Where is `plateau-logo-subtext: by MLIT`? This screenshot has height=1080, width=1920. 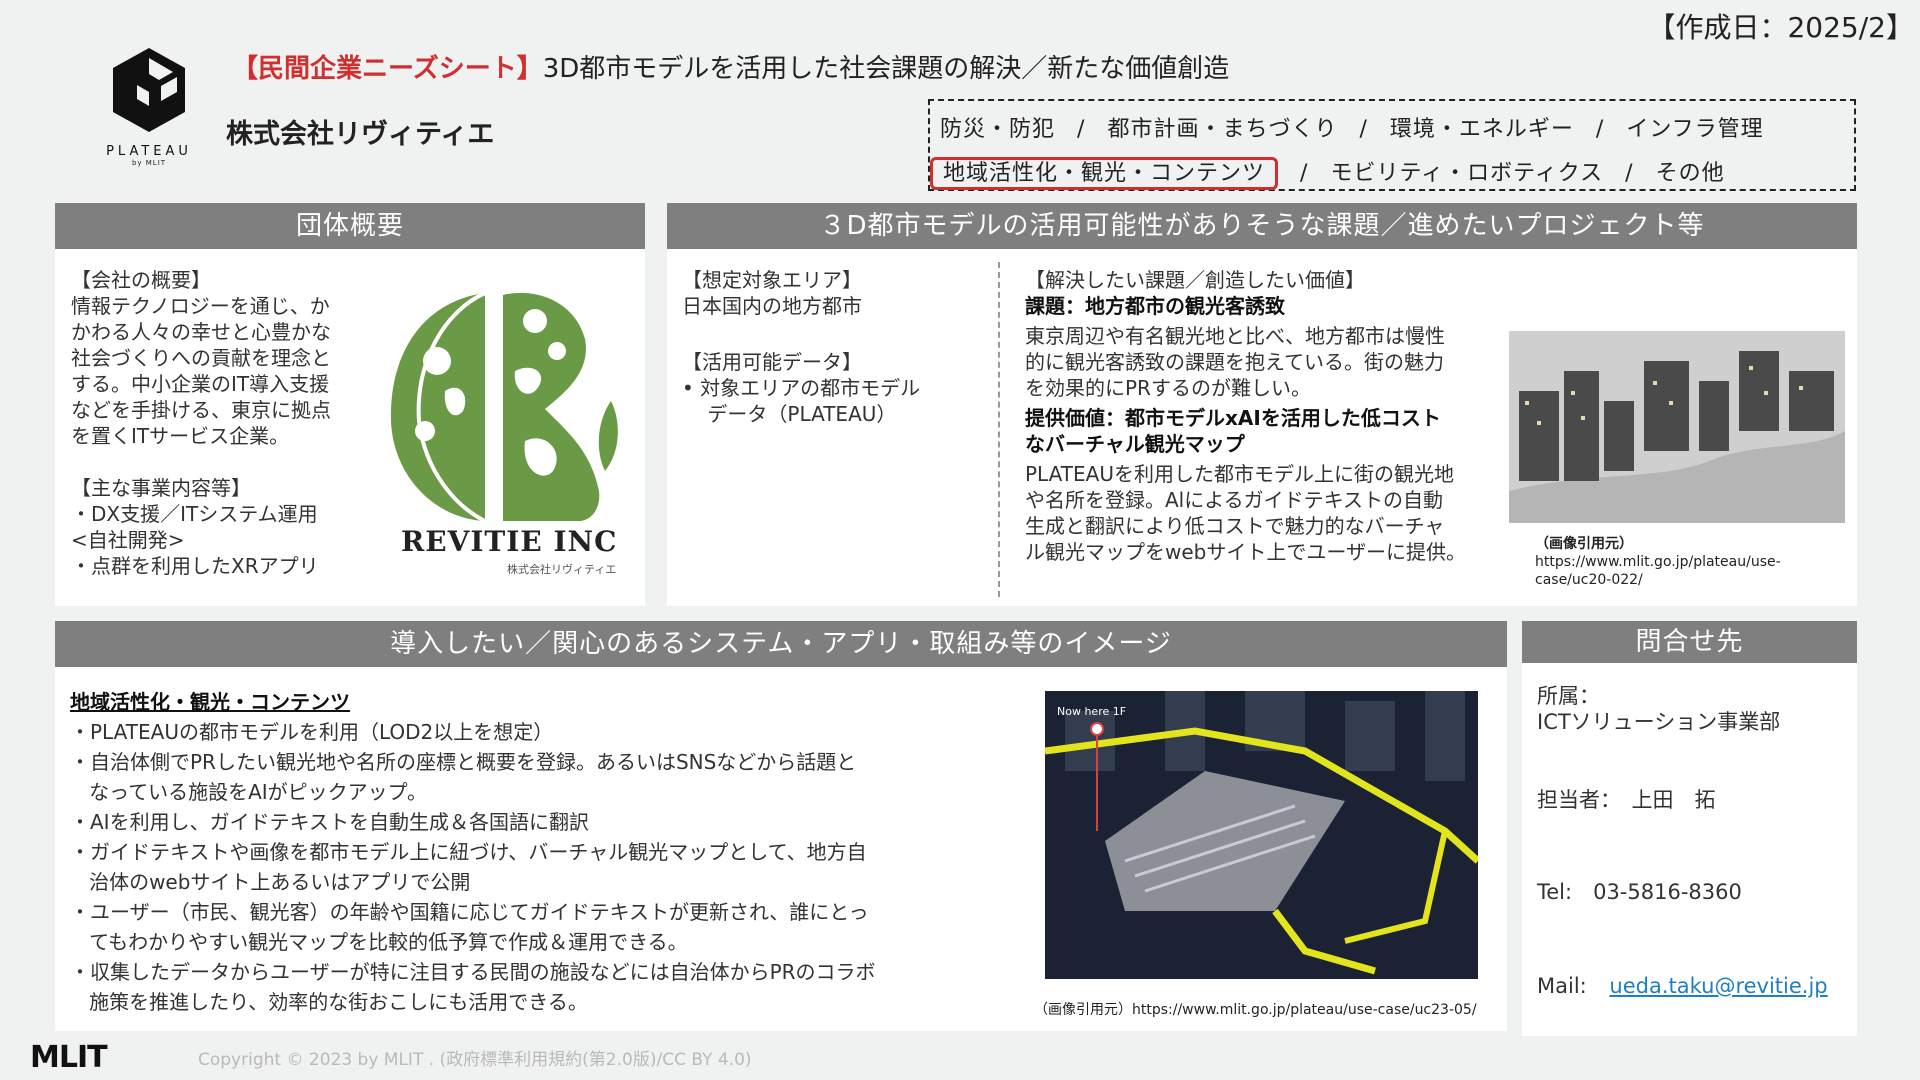
plateau-logo-subtext: by MLIT is located at coordinates (149, 163).